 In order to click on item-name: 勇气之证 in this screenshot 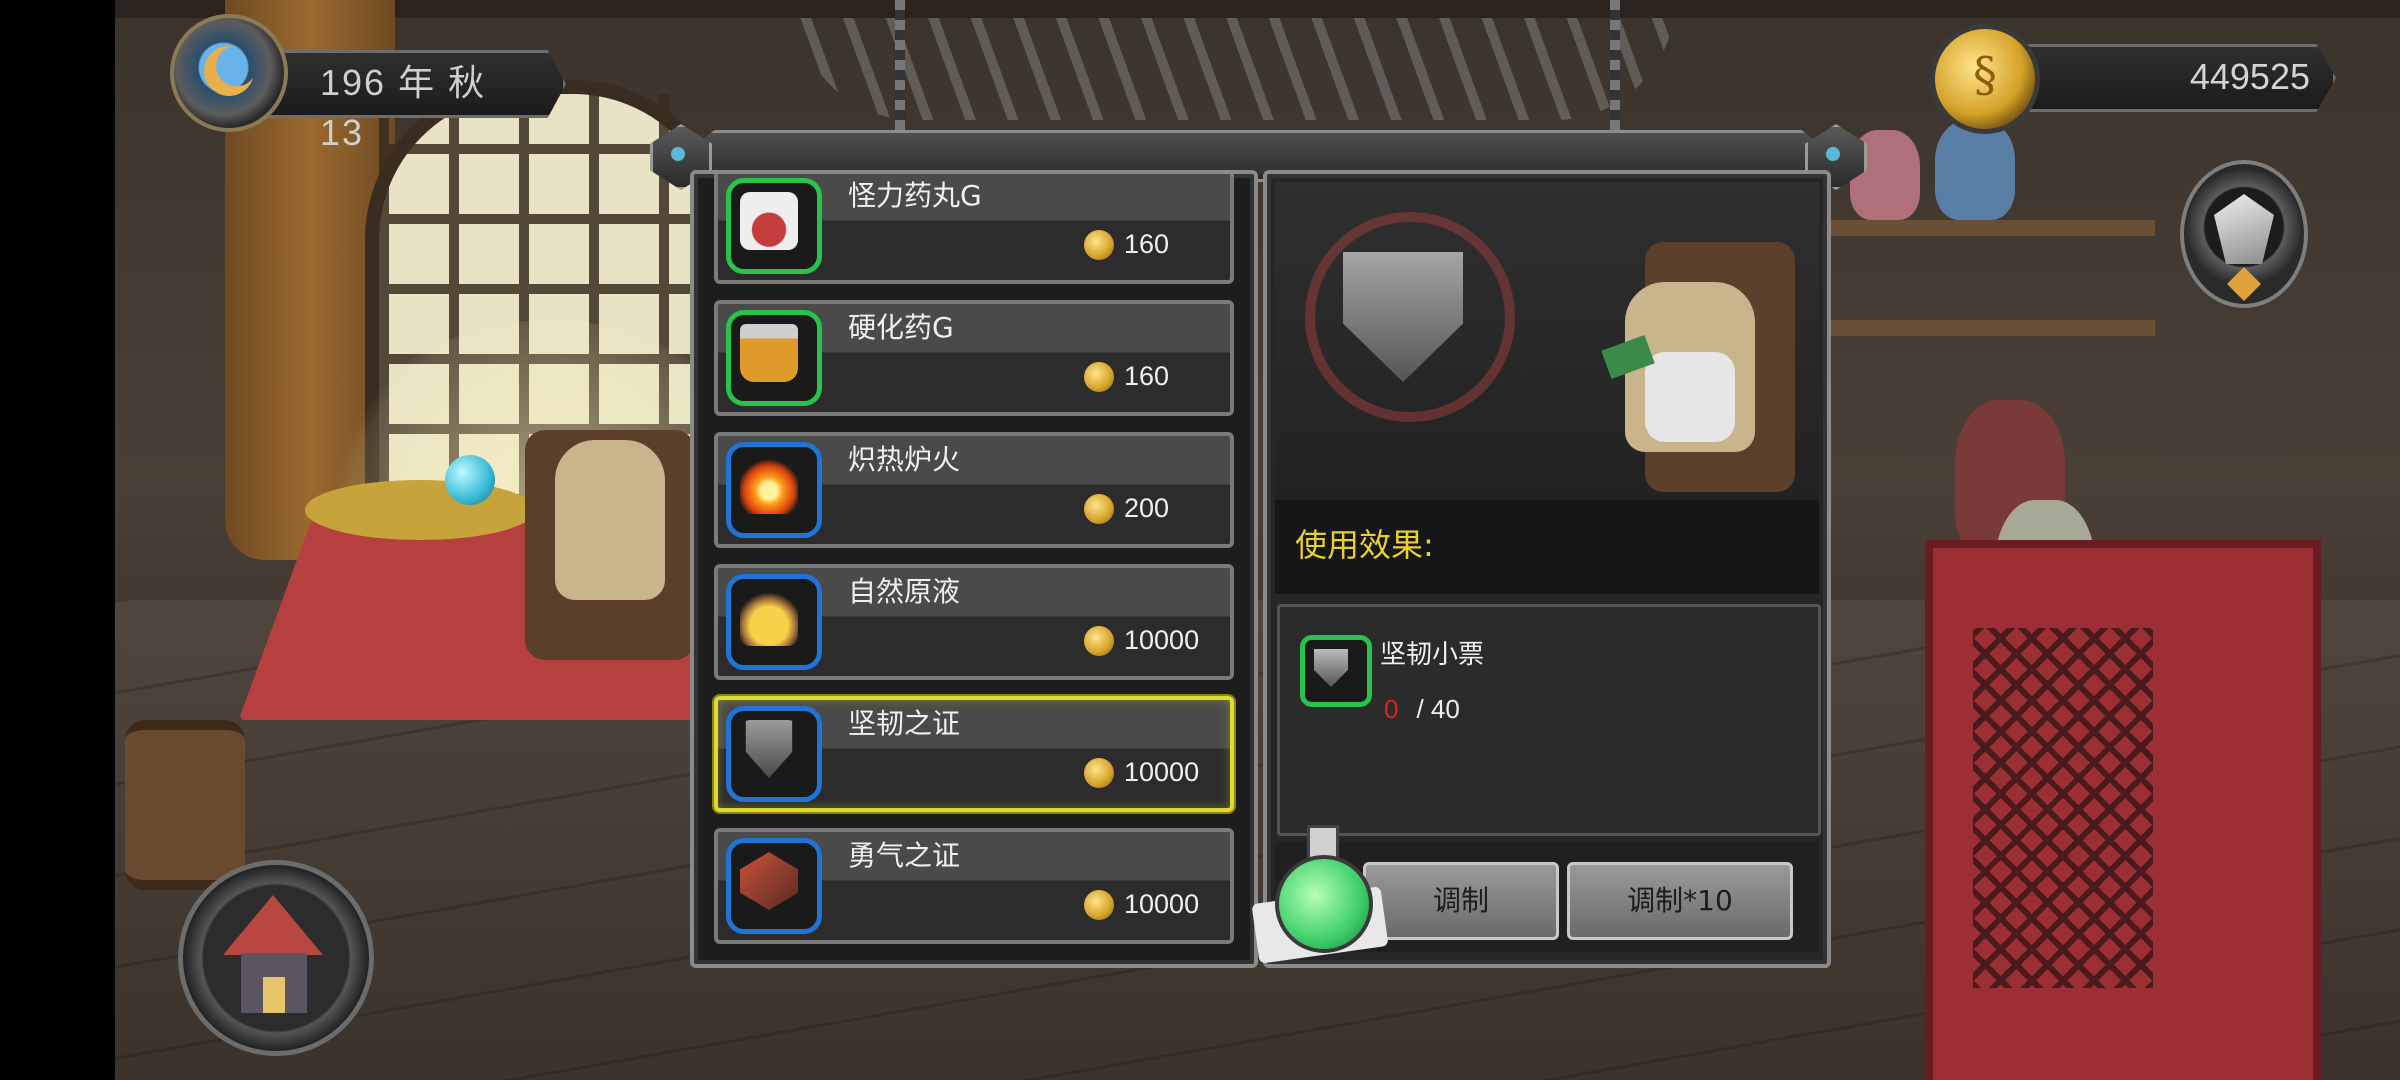, I will do `click(904, 855)`.